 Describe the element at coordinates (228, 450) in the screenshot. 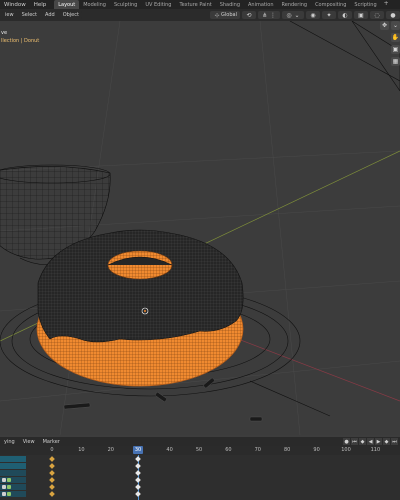

I see `frame-tick-label: 60` at that location.